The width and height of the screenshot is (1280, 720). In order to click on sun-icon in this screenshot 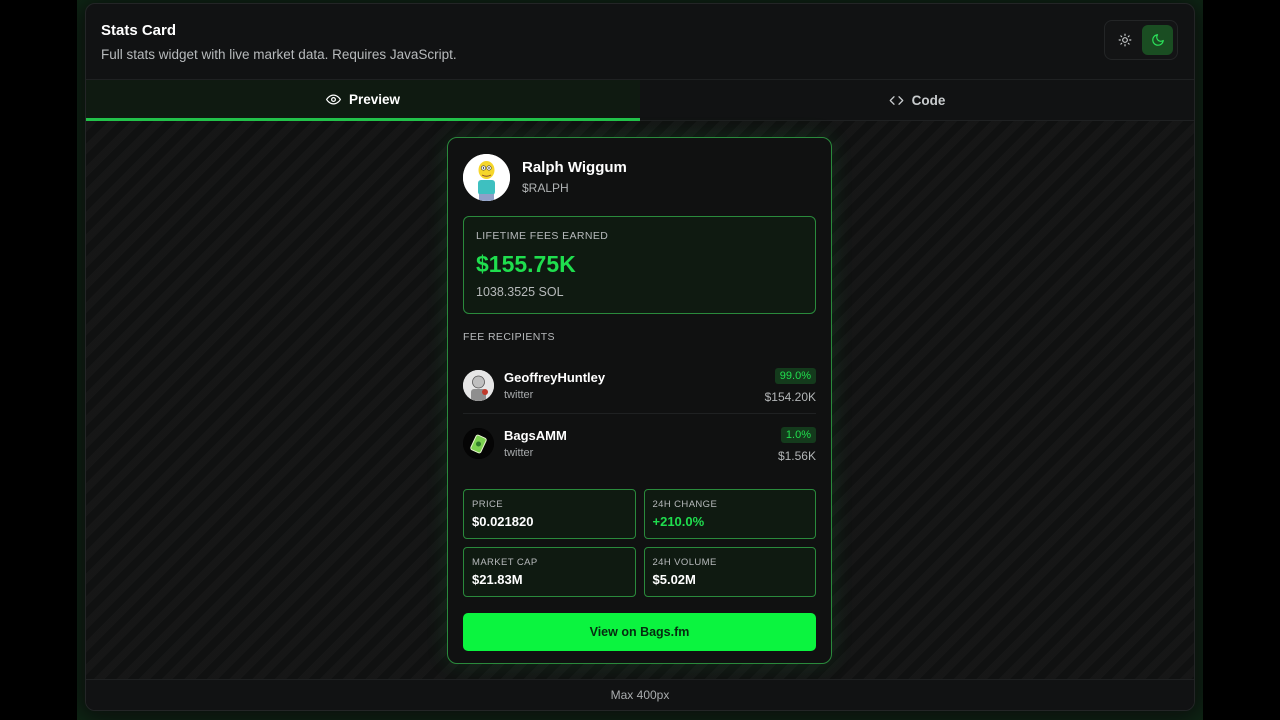, I will do `click(1124, 40)`.